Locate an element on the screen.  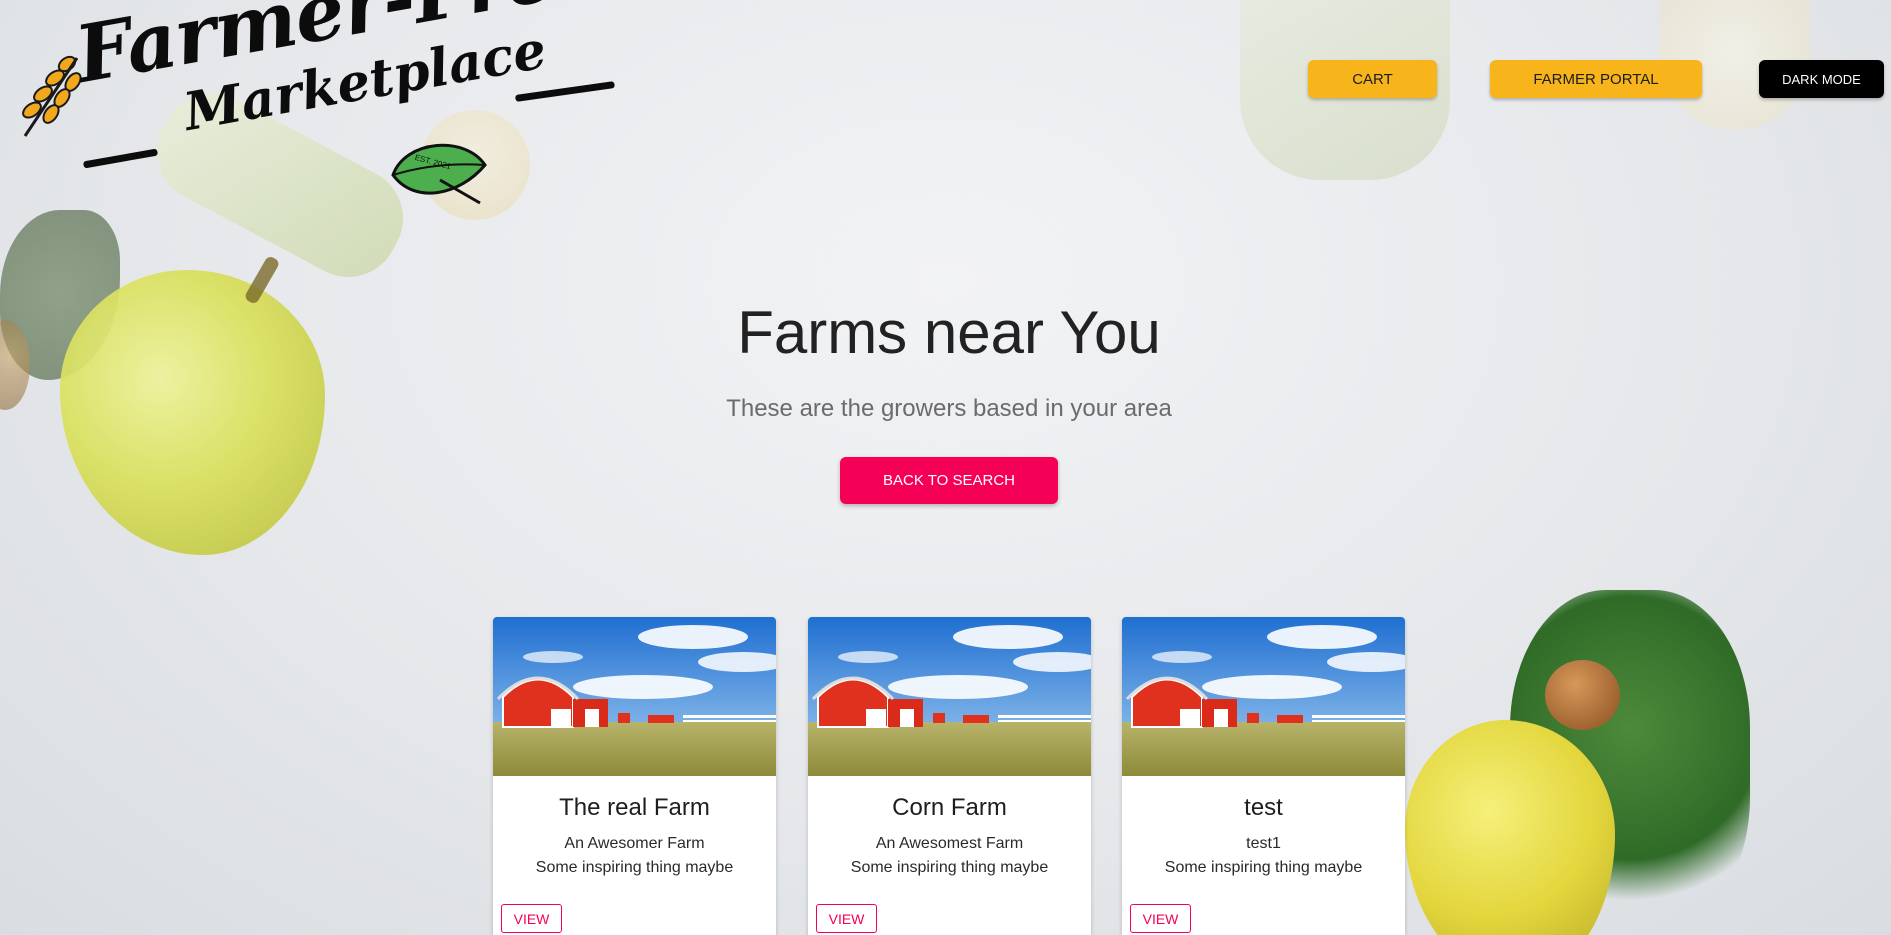
dark-mode-button: DARK MODE is located at coordinates (1821, 79).